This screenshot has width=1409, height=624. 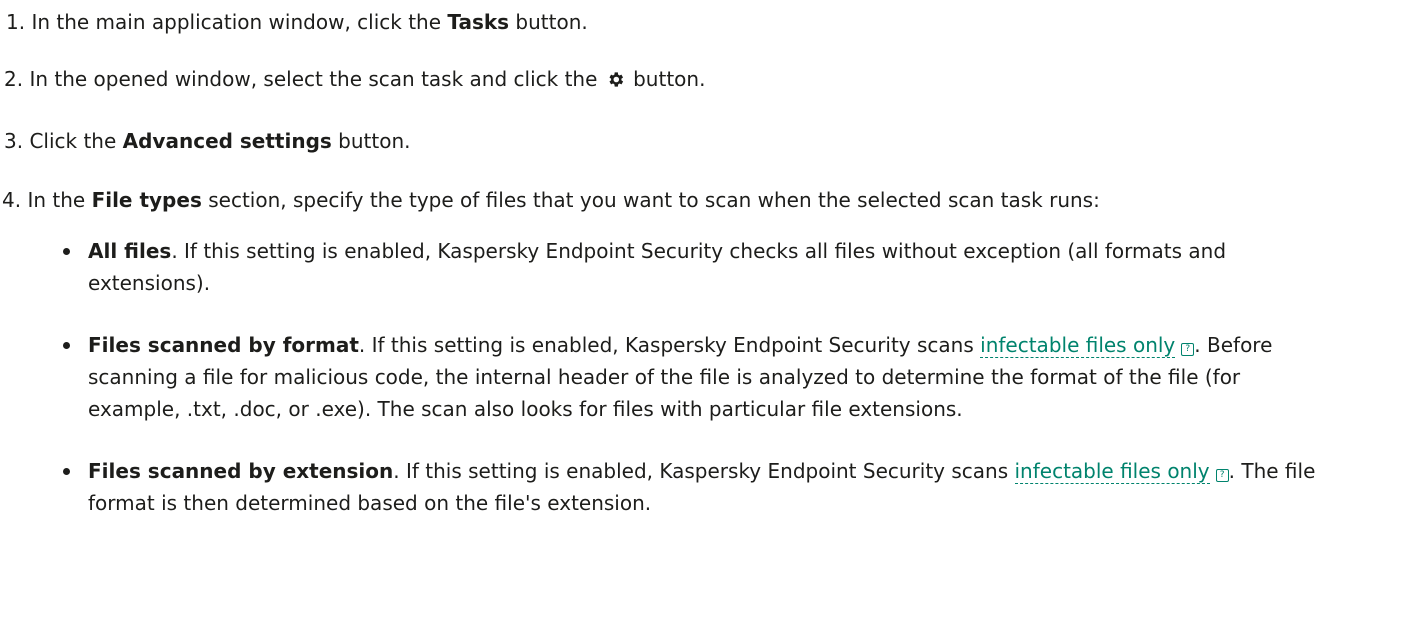 What do you see at coordinates (371, 141) in the screenshot?
I see `step-3-text-end: button.` at bounding box center [371, 141].